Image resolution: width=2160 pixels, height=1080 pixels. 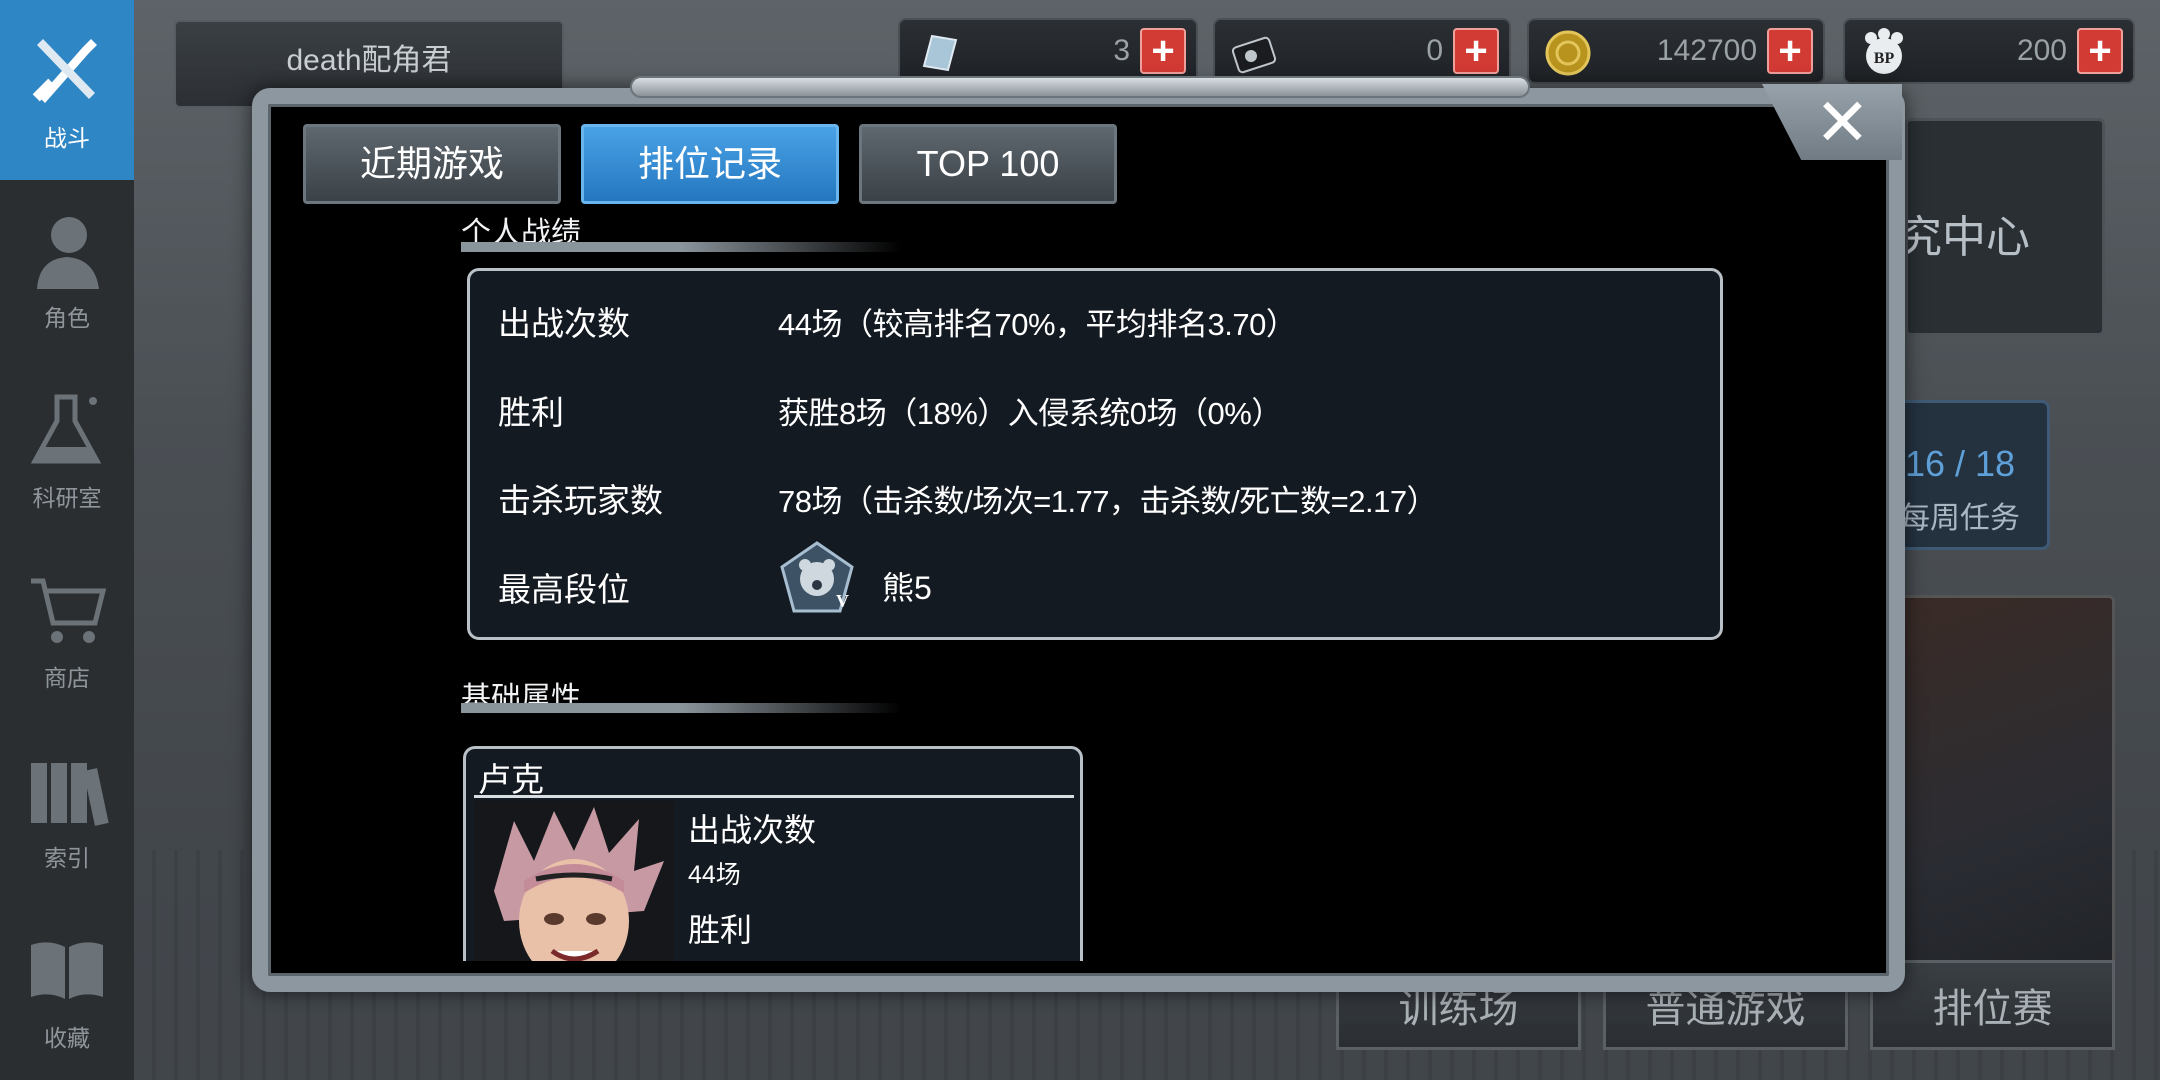 I want to click on stat-value-kills: 78场（击杀数/场次=1.77，击杀数/死亡数=2.17）, so click(x=1108, y=501).